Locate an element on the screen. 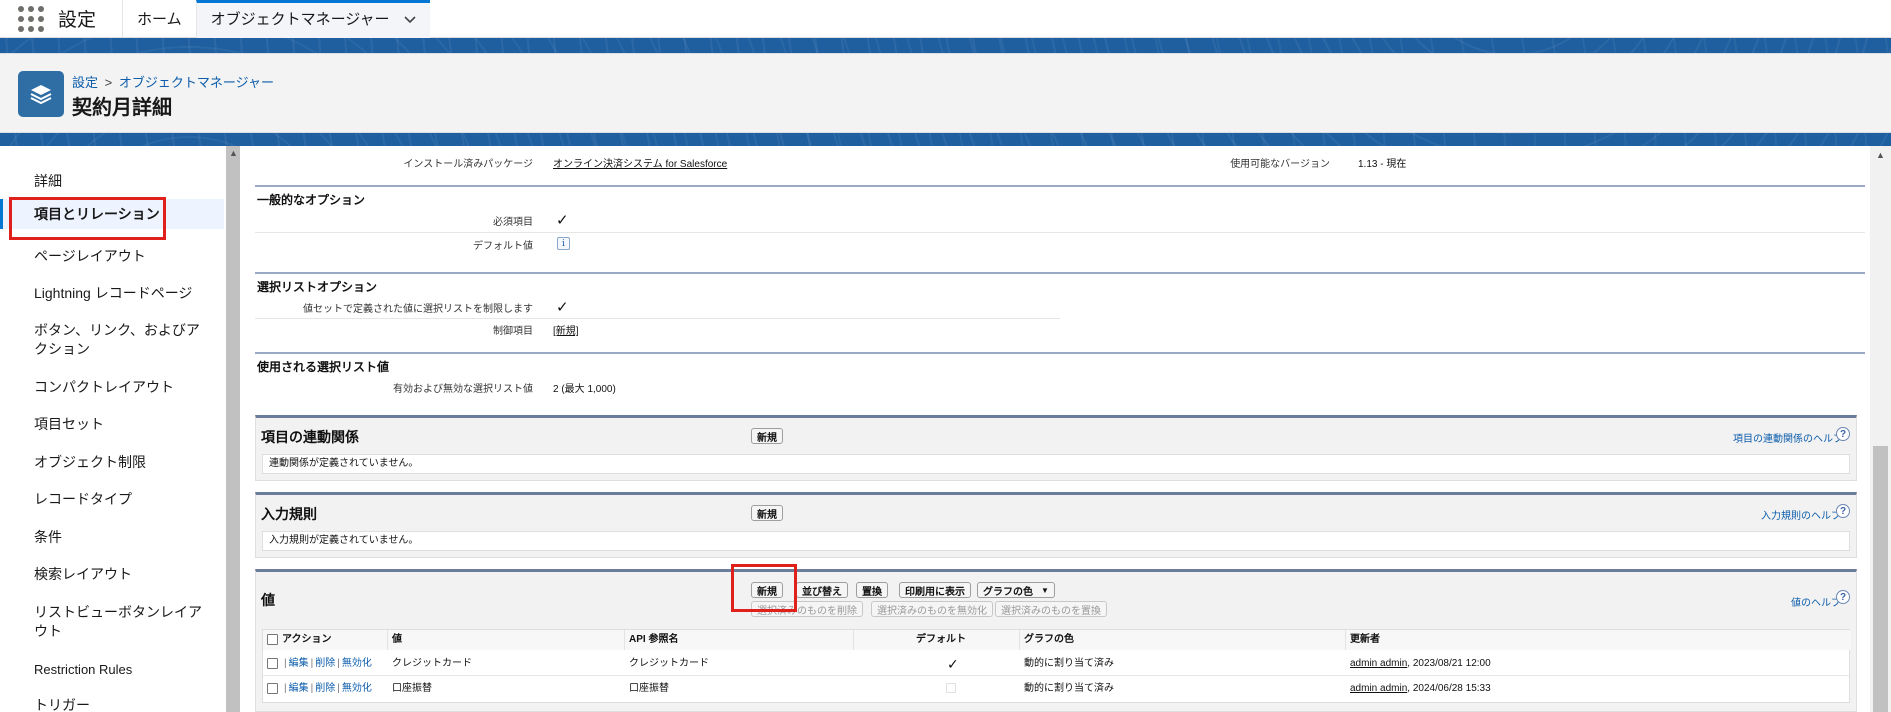 The height and width of the screenshot is (712, 1891). layers-icon is located at coordinates (41, 94).